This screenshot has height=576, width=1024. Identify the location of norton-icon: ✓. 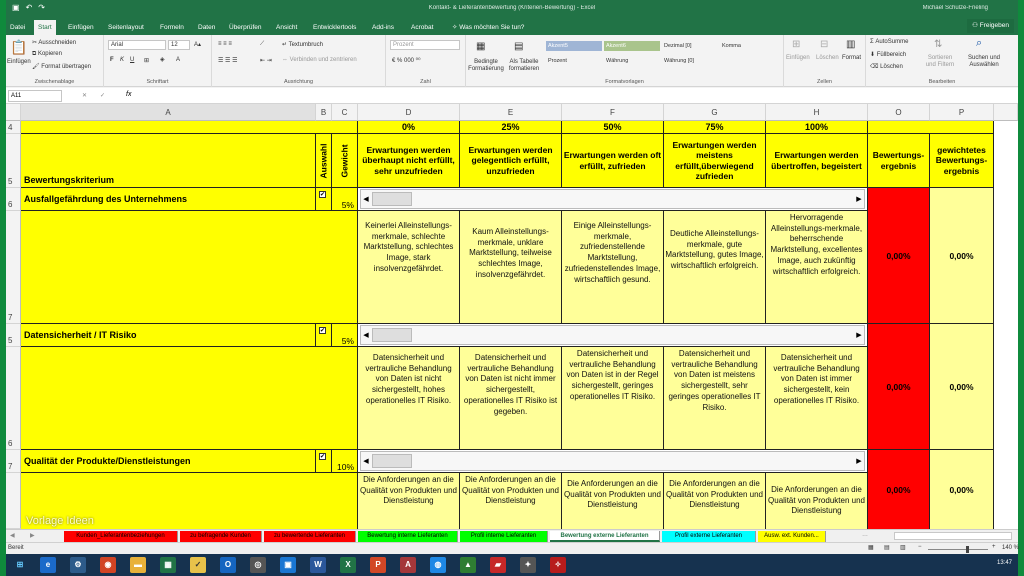
(198, 565).